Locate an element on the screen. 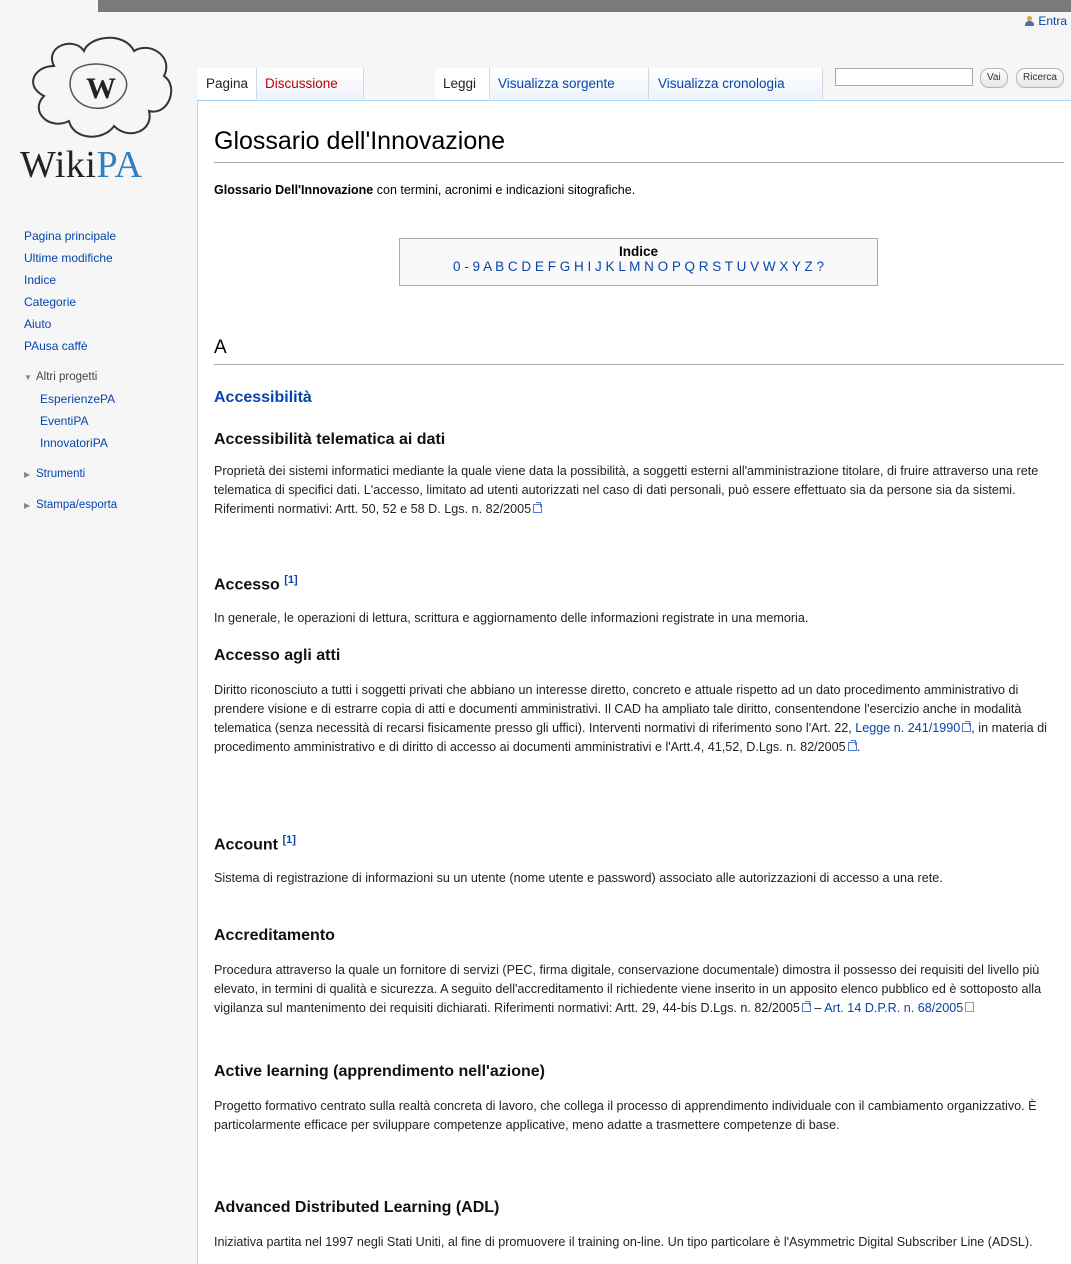  toc-link: R is located at coordinates (704, 266).